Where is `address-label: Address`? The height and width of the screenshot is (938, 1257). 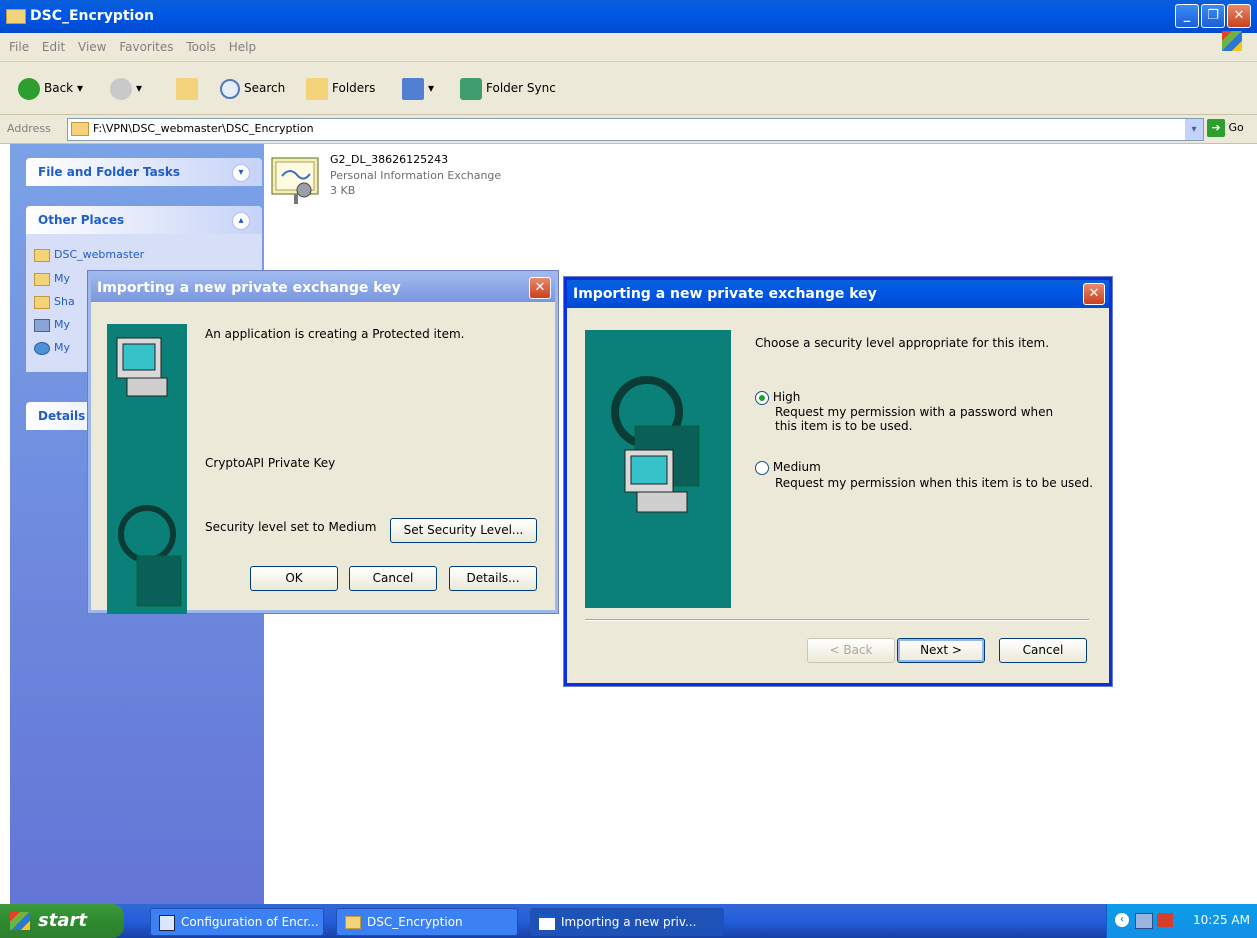
address-label: Address is located at coordinates (29, 128).